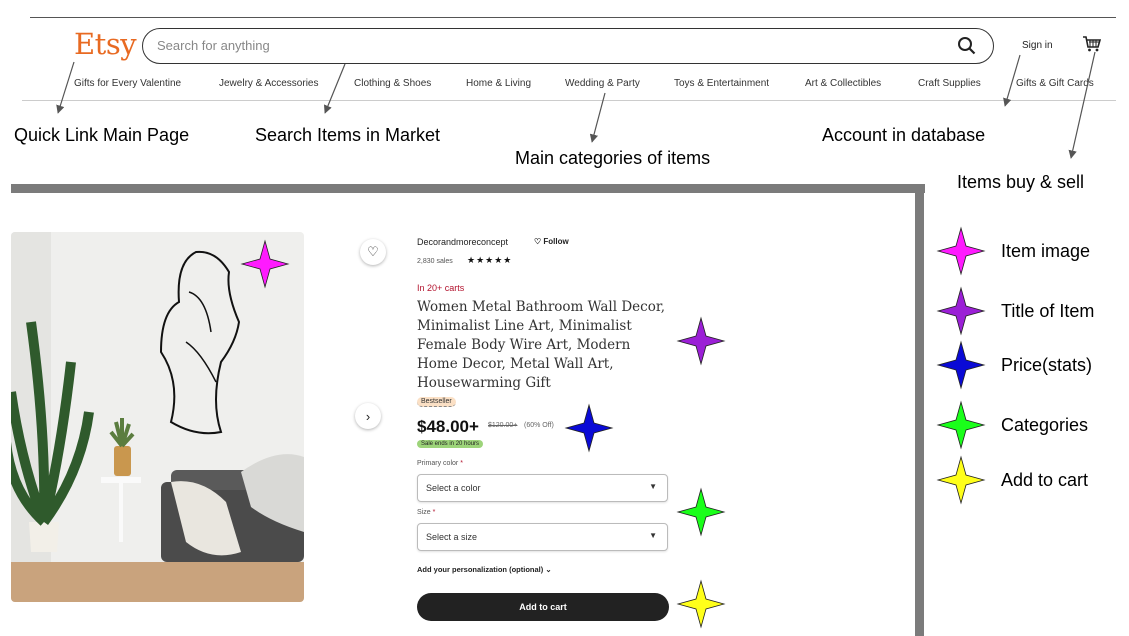  Describe the element at coordinates (961, 425) in the screenshot. I see `legend-marker-categories-star-icon` at that location.